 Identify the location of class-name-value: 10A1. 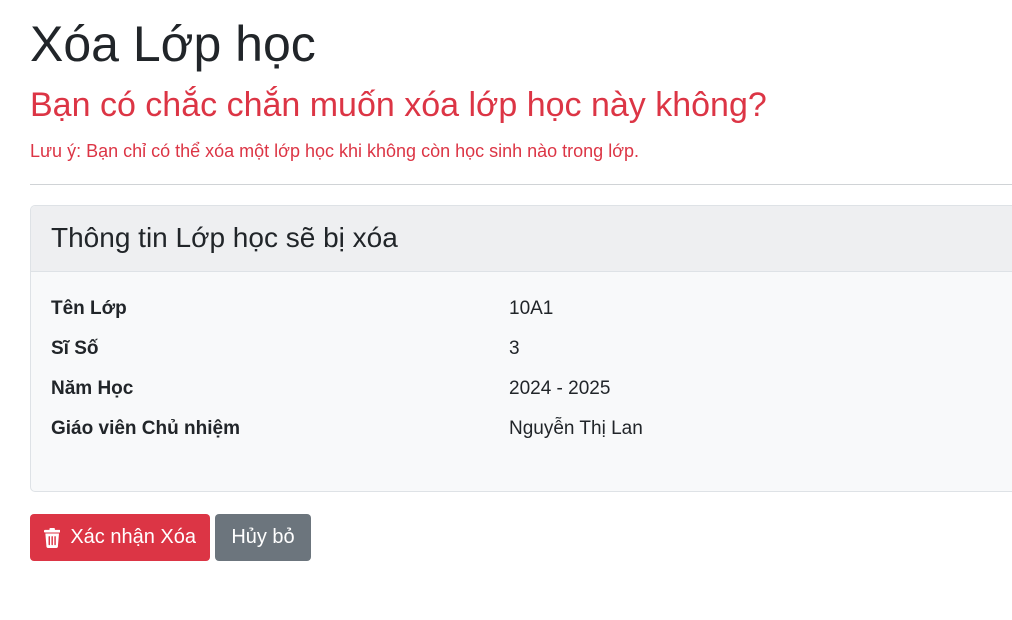
(531, 308).